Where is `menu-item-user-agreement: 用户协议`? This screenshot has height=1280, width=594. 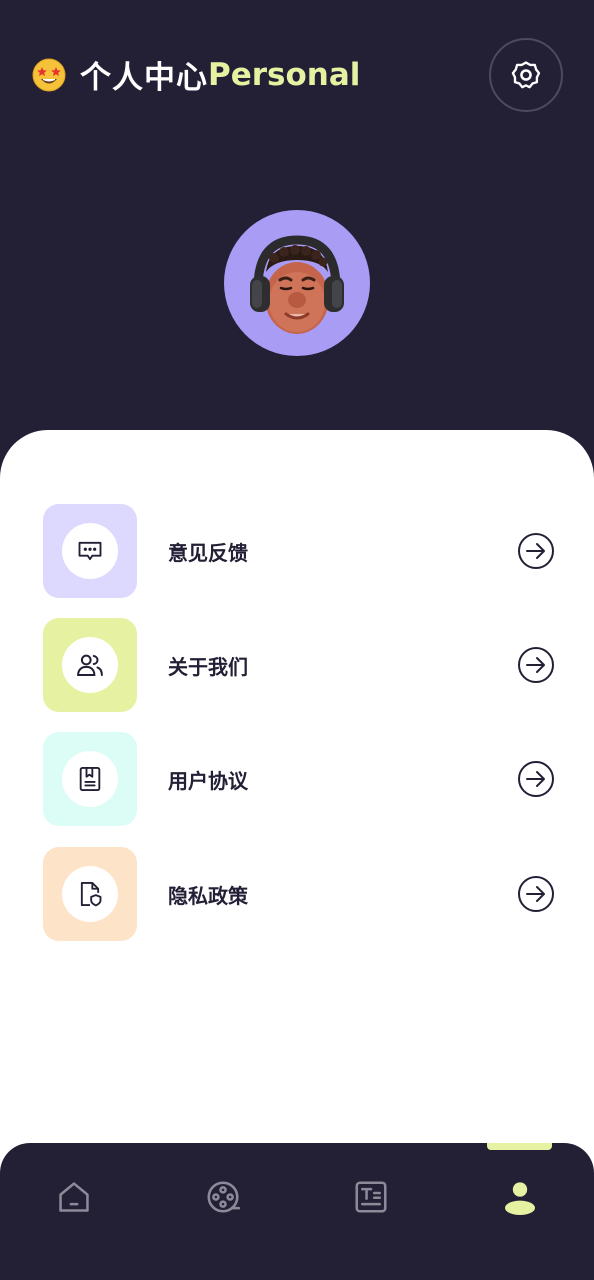
menu-item-user-agreement: 用户协议 is located at coordinates (299, 779).